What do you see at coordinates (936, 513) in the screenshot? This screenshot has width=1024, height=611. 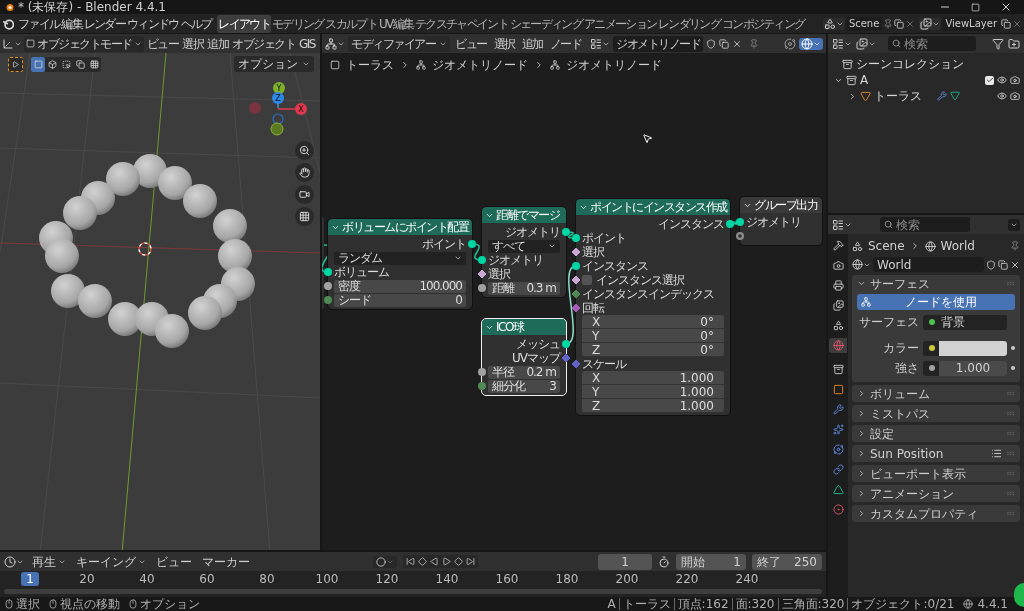 I see `panel-header: カスタムプロパティ` at bounding box center [936, 513].